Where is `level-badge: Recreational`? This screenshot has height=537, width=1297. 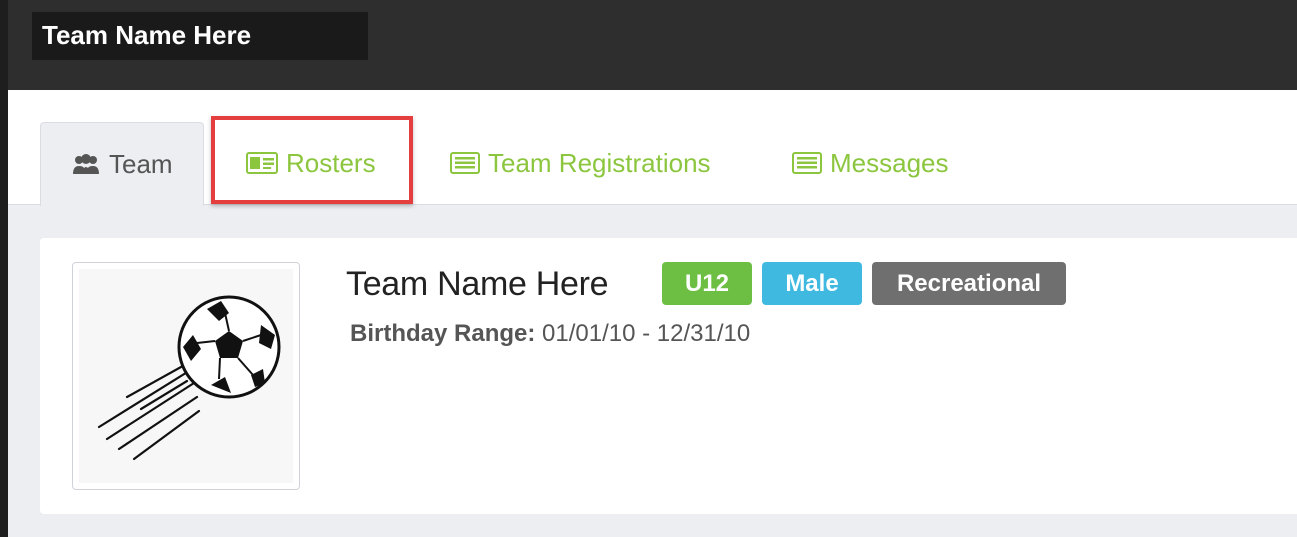 level-badge: Recreational is located at coordinates (969, 283).